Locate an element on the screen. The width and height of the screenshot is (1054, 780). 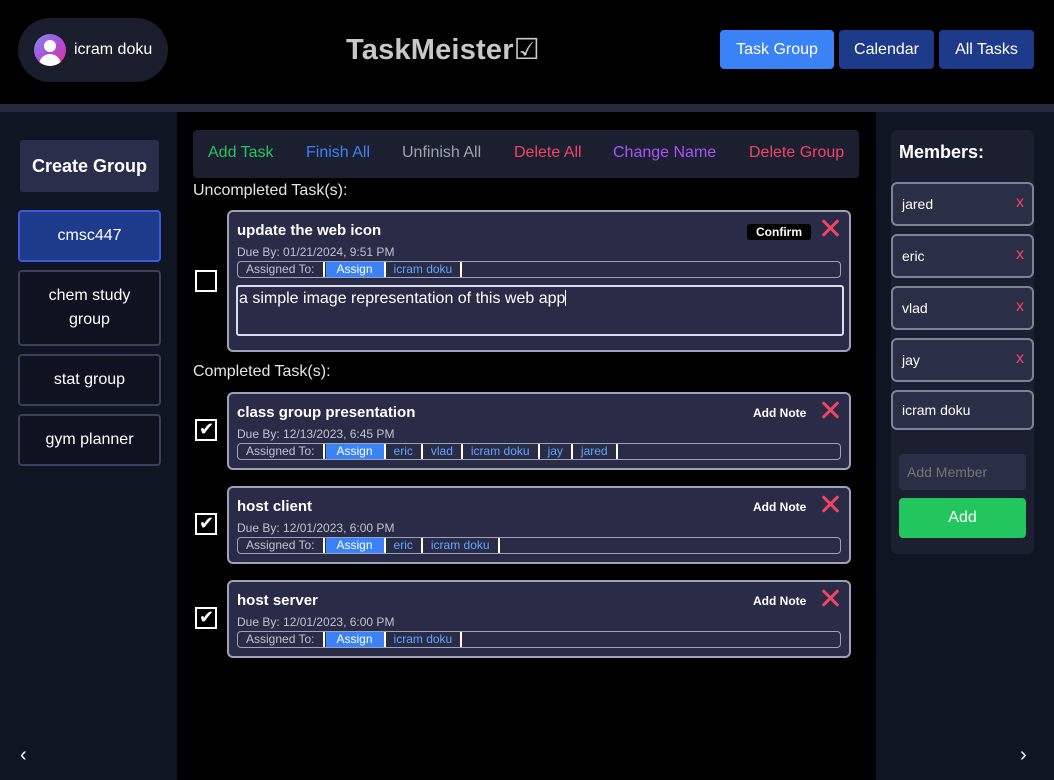
completed-heading: Completed Task(s): is located at coordinates (262, 371).